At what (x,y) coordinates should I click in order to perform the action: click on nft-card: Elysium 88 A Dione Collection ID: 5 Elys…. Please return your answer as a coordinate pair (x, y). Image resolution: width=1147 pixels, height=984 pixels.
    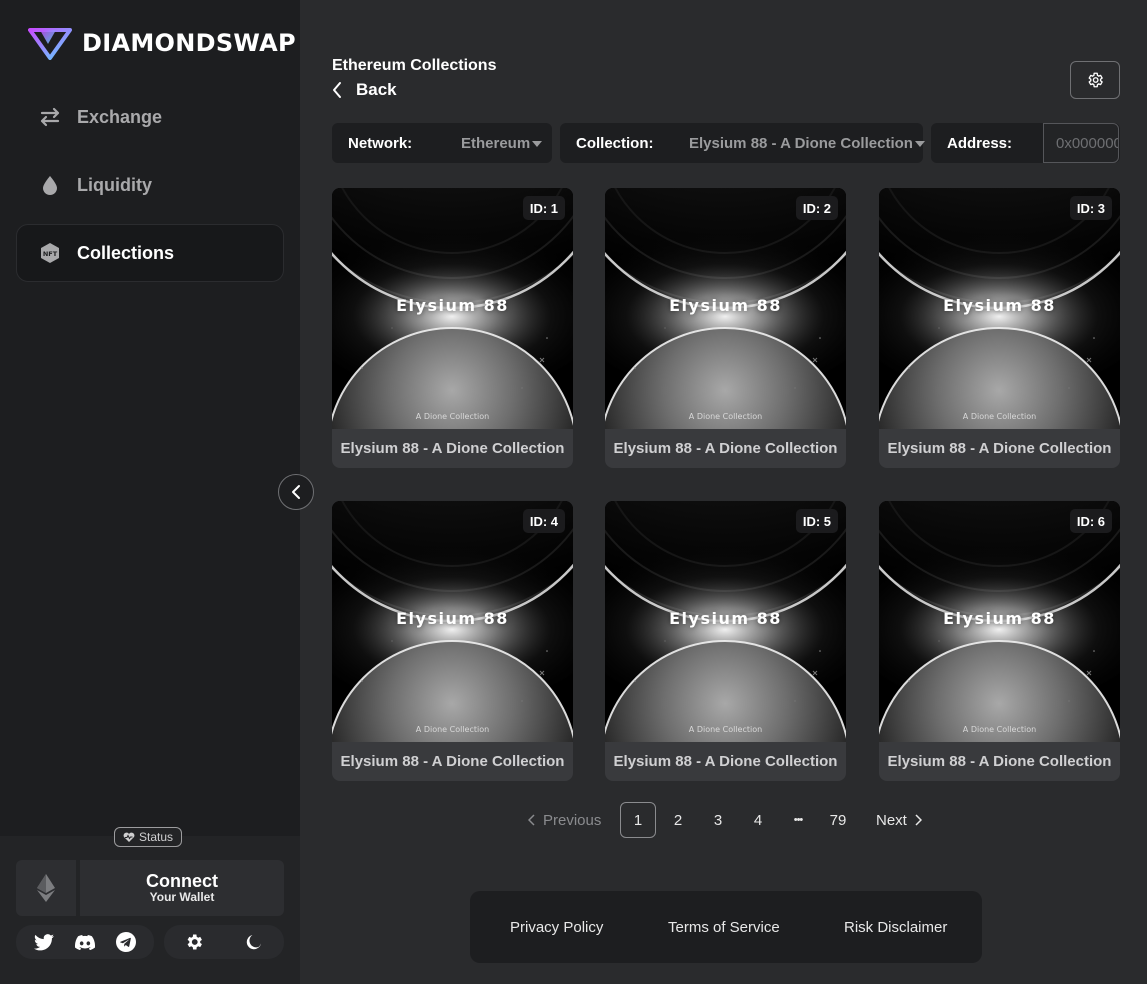
    Looking at the image, I should click on (725, 641).